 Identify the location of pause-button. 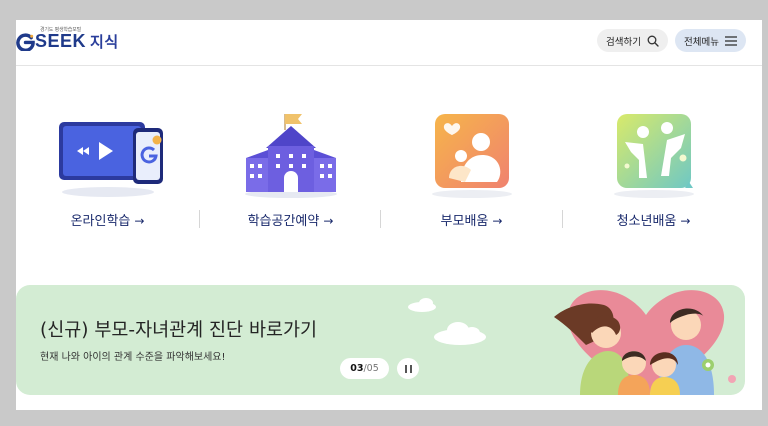
(408, 368).